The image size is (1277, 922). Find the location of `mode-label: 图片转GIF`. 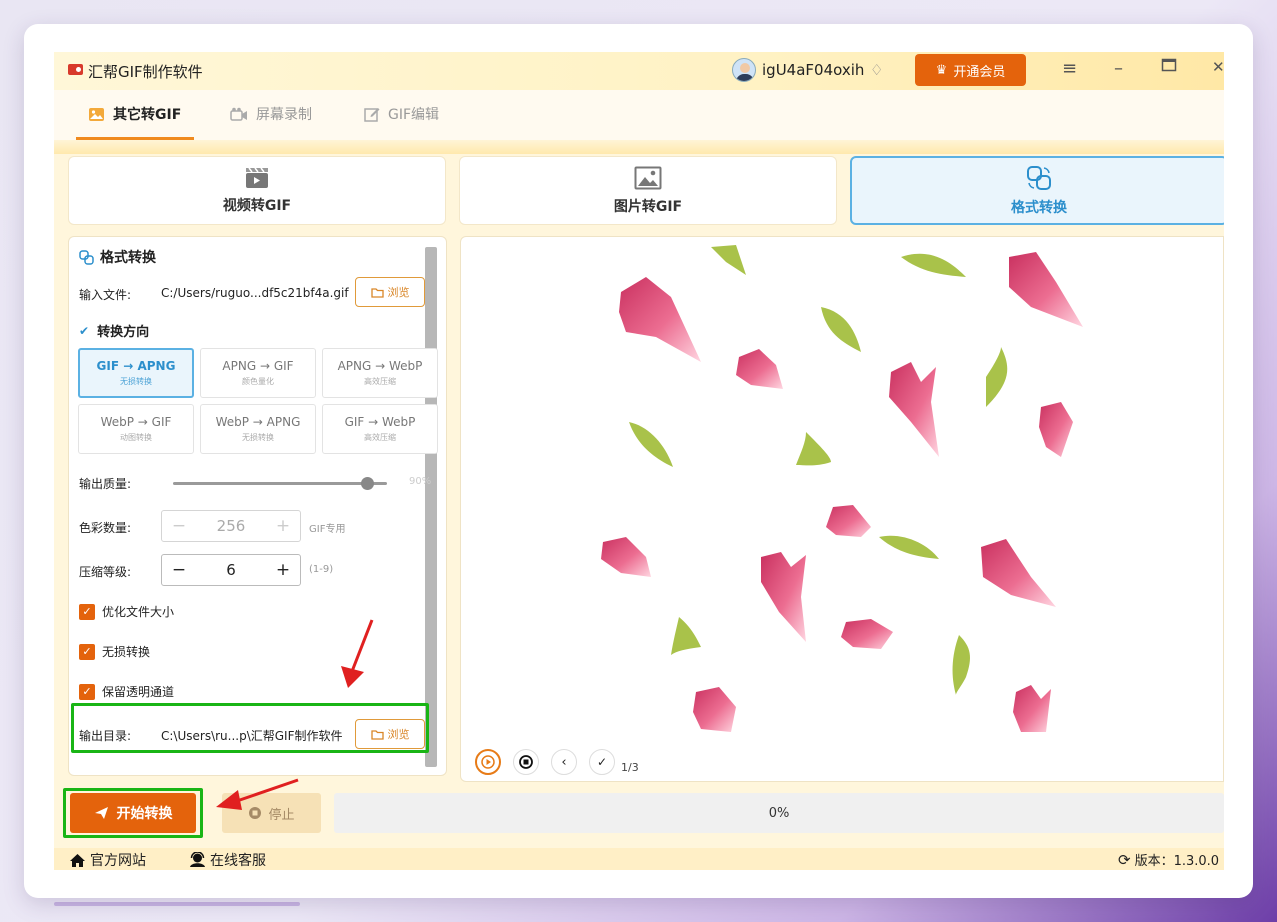

mode-label: 图片转GIF is located at coordinates (648, 206).